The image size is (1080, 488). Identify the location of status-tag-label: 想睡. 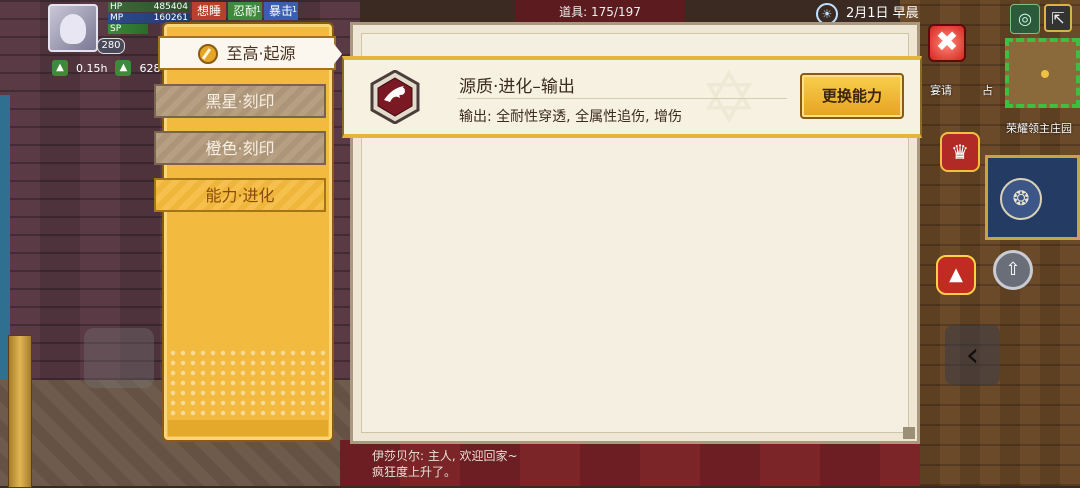
(209, 11).